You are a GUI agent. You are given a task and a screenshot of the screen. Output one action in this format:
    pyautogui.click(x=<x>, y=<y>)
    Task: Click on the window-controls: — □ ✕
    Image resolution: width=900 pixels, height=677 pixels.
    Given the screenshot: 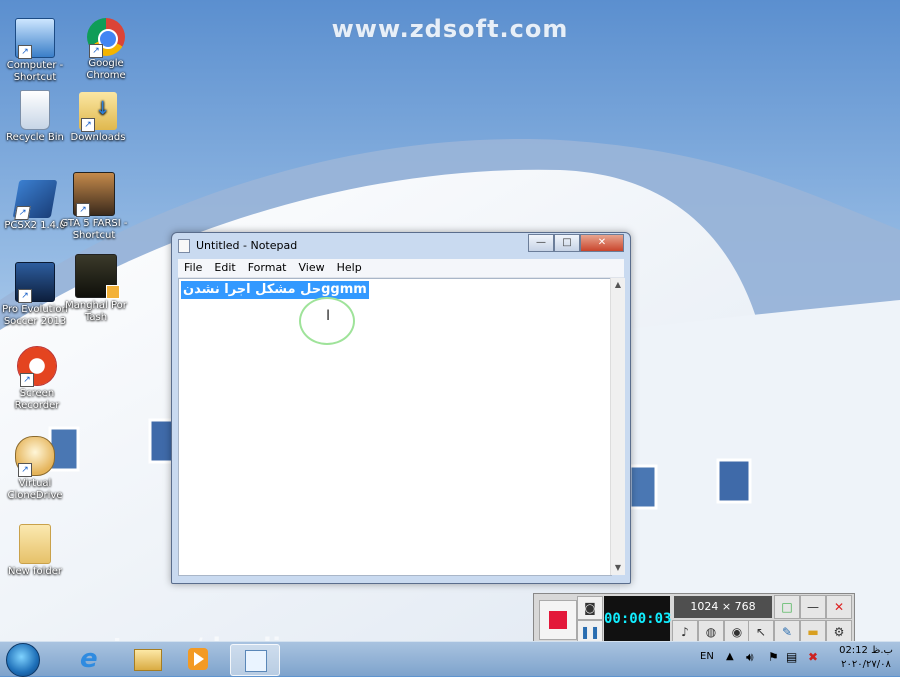 What is the action you would take?
    pyautogui.click(x=576, y=243)
    